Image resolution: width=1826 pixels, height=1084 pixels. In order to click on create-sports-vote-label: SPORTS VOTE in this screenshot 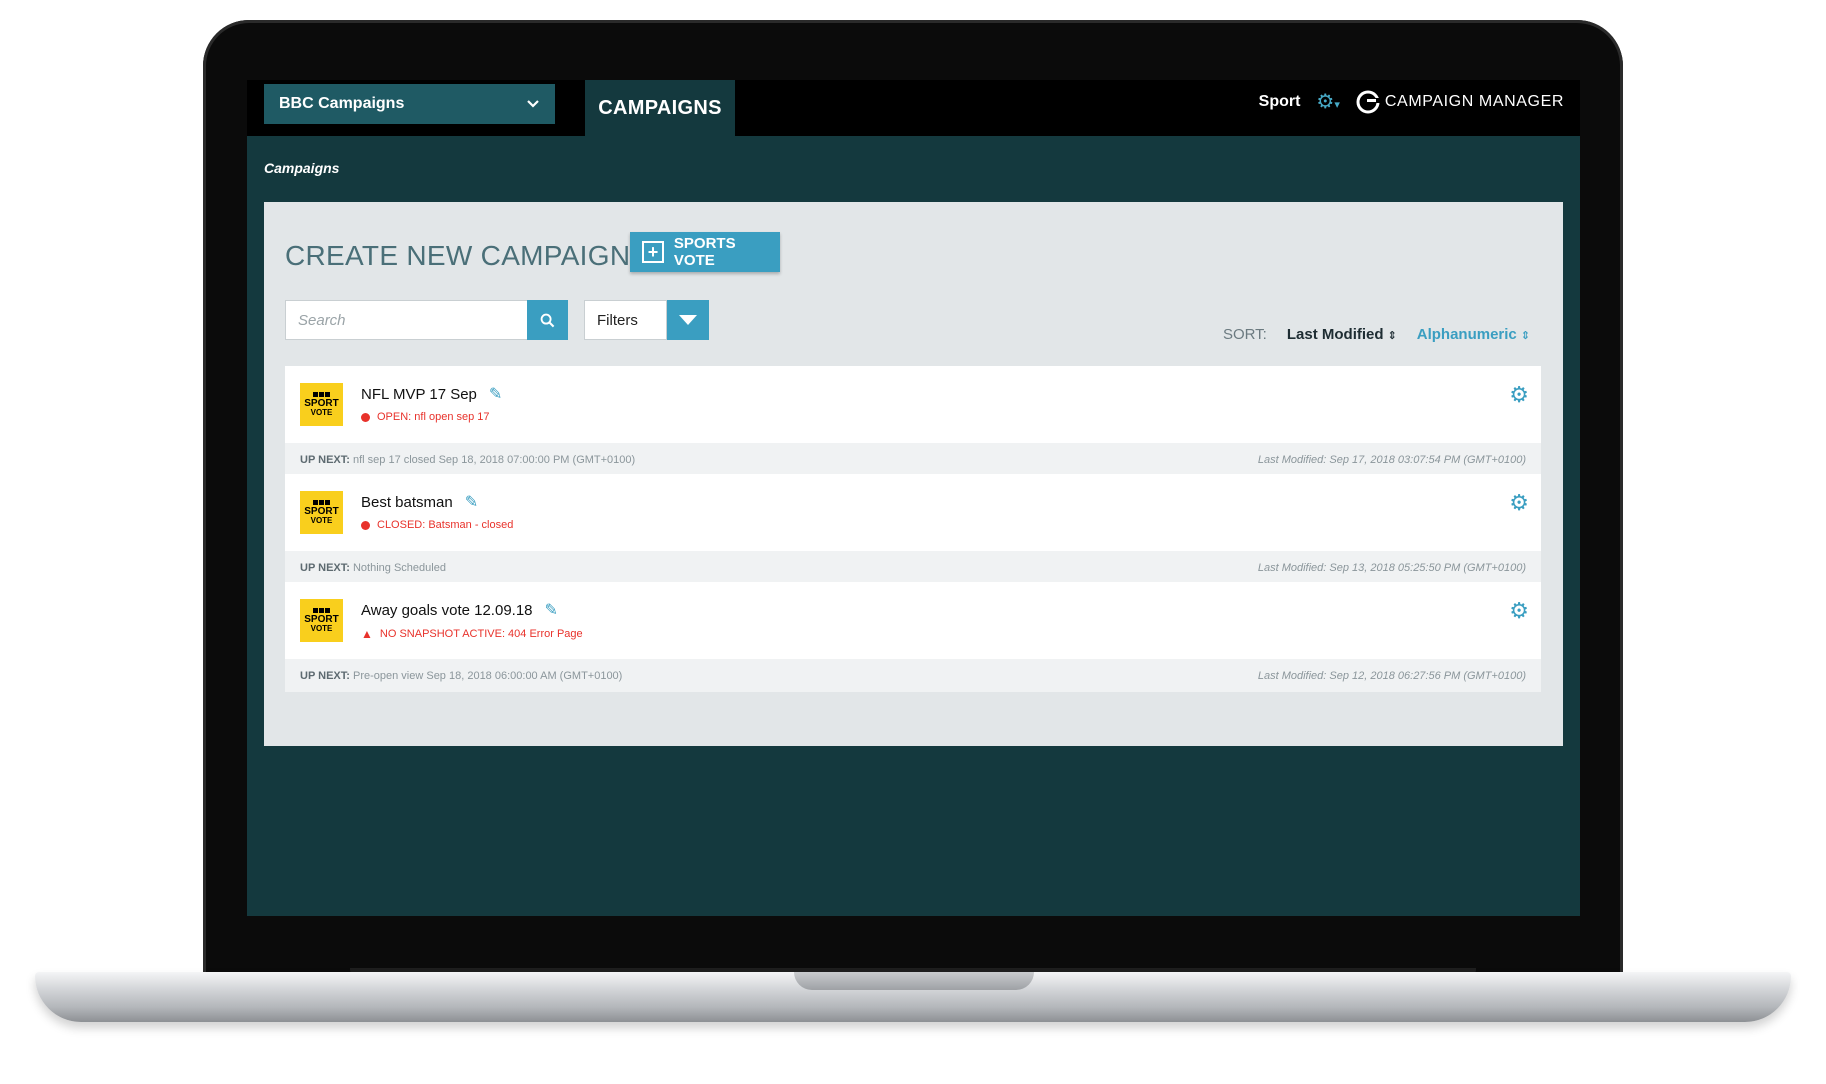, I will do `click(704, 252)`.